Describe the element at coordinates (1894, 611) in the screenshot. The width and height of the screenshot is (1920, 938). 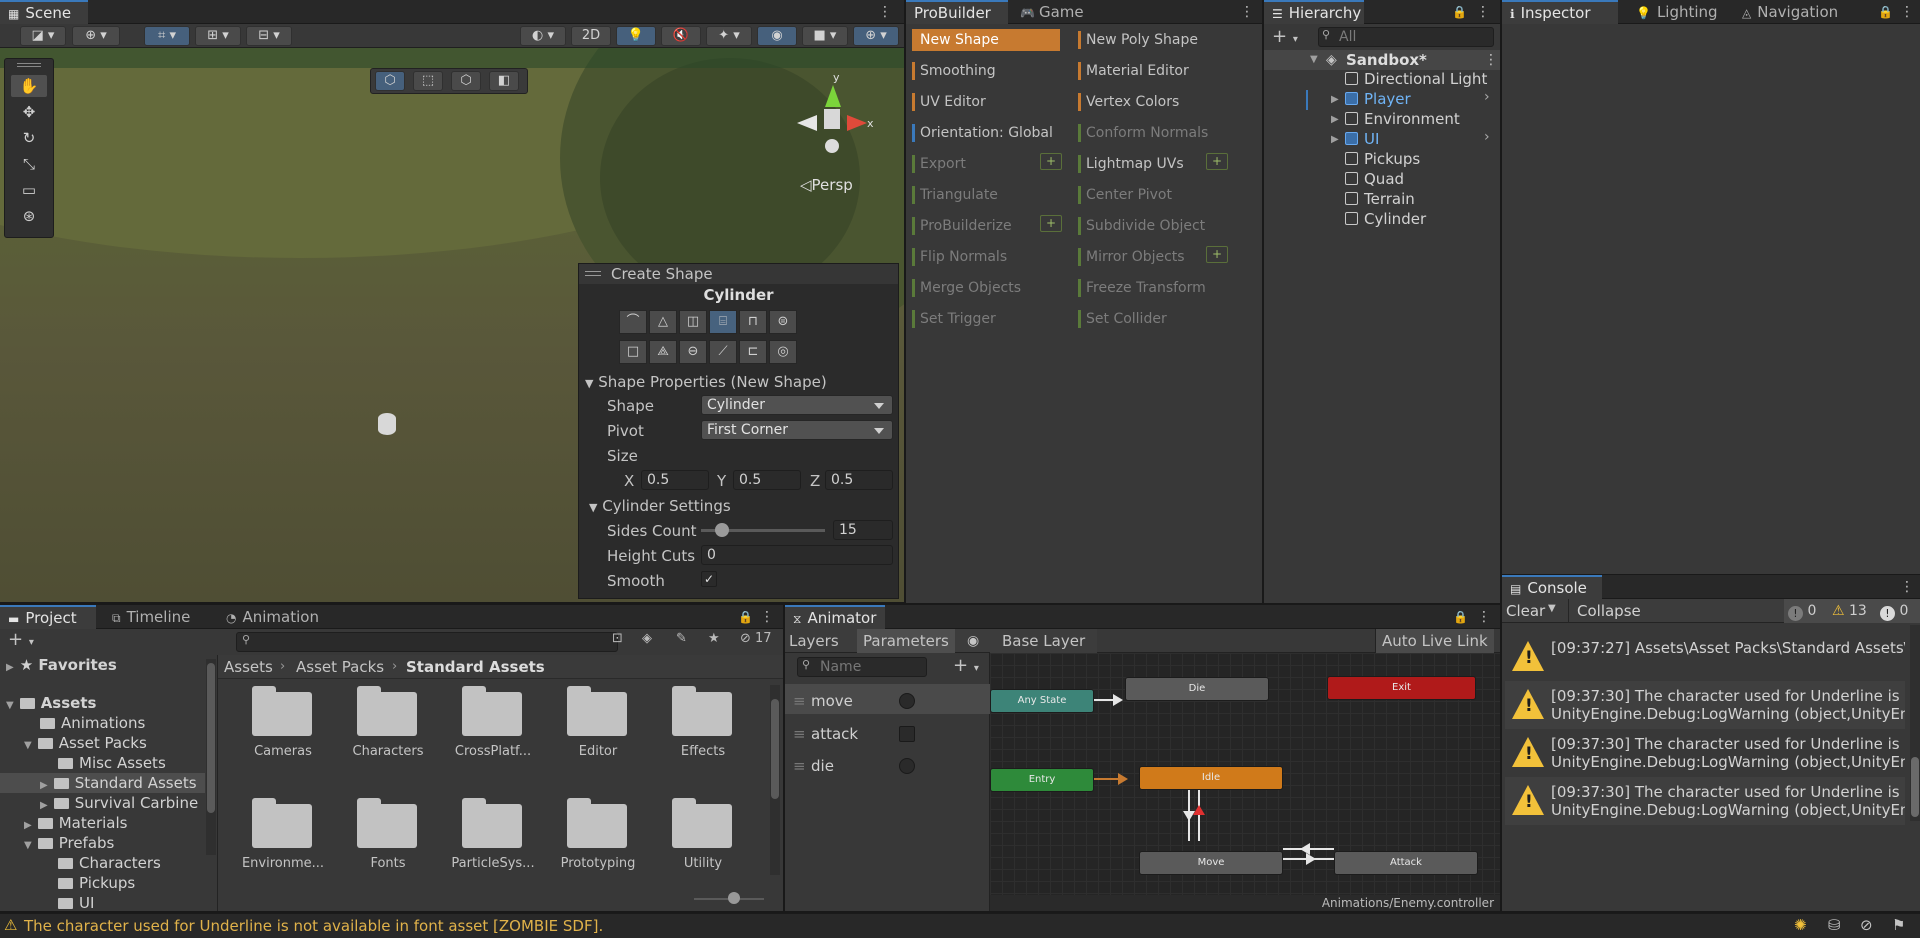
I see `error-filter-button: ! 0` at that location.